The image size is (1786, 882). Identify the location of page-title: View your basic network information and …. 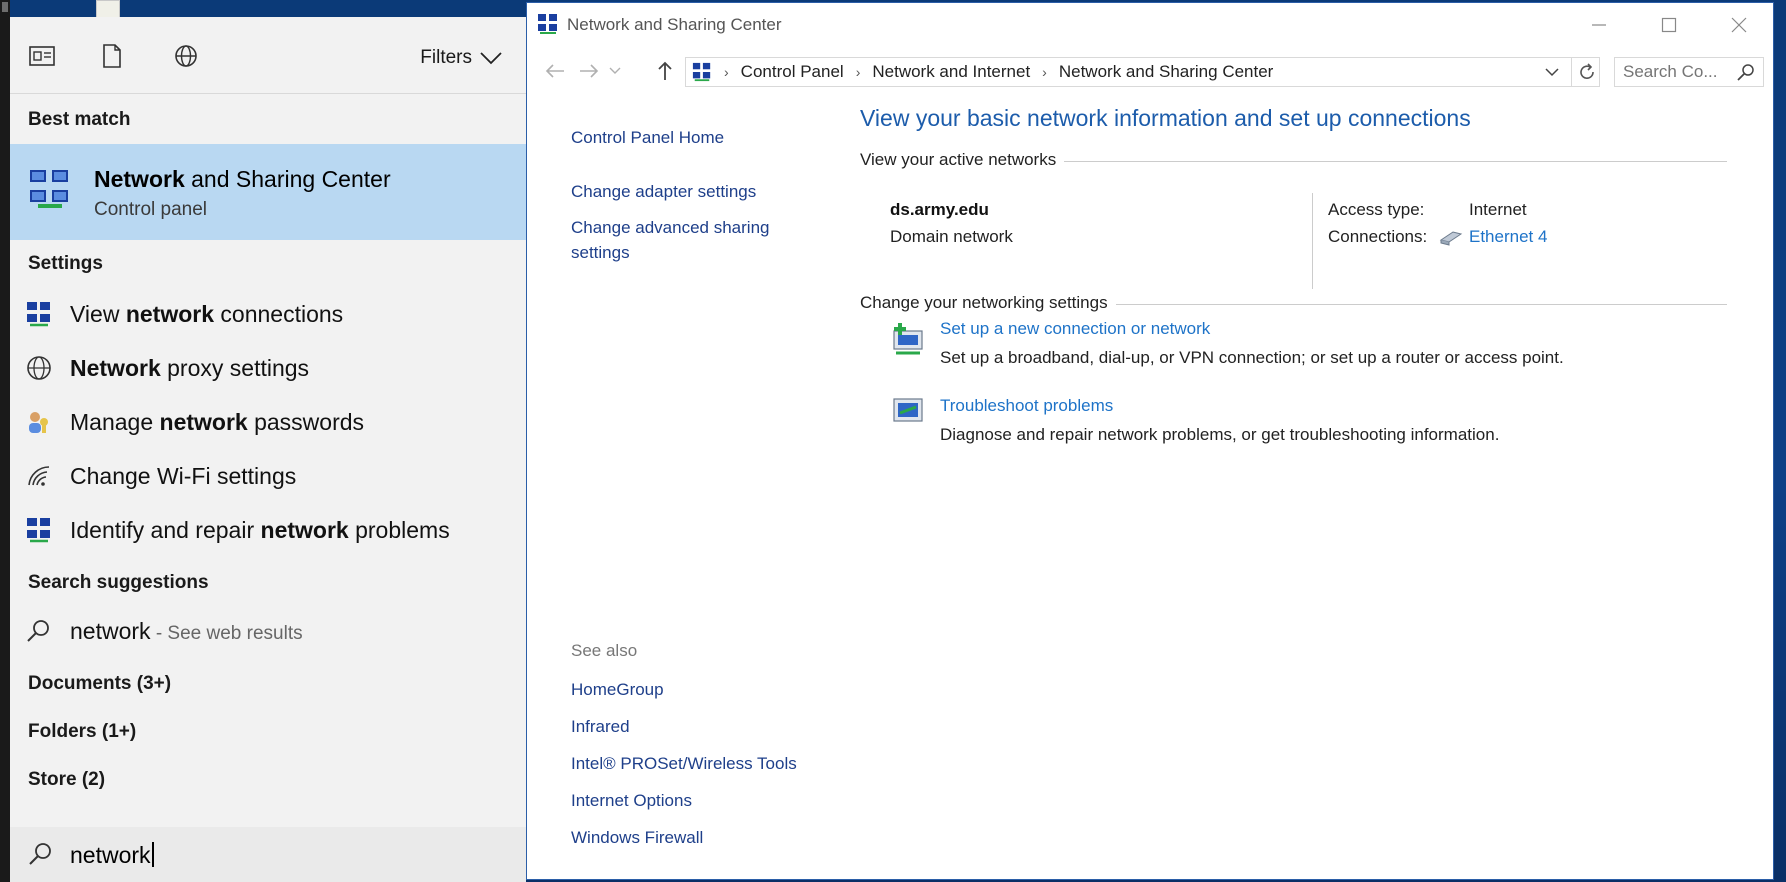
(1165, 118).